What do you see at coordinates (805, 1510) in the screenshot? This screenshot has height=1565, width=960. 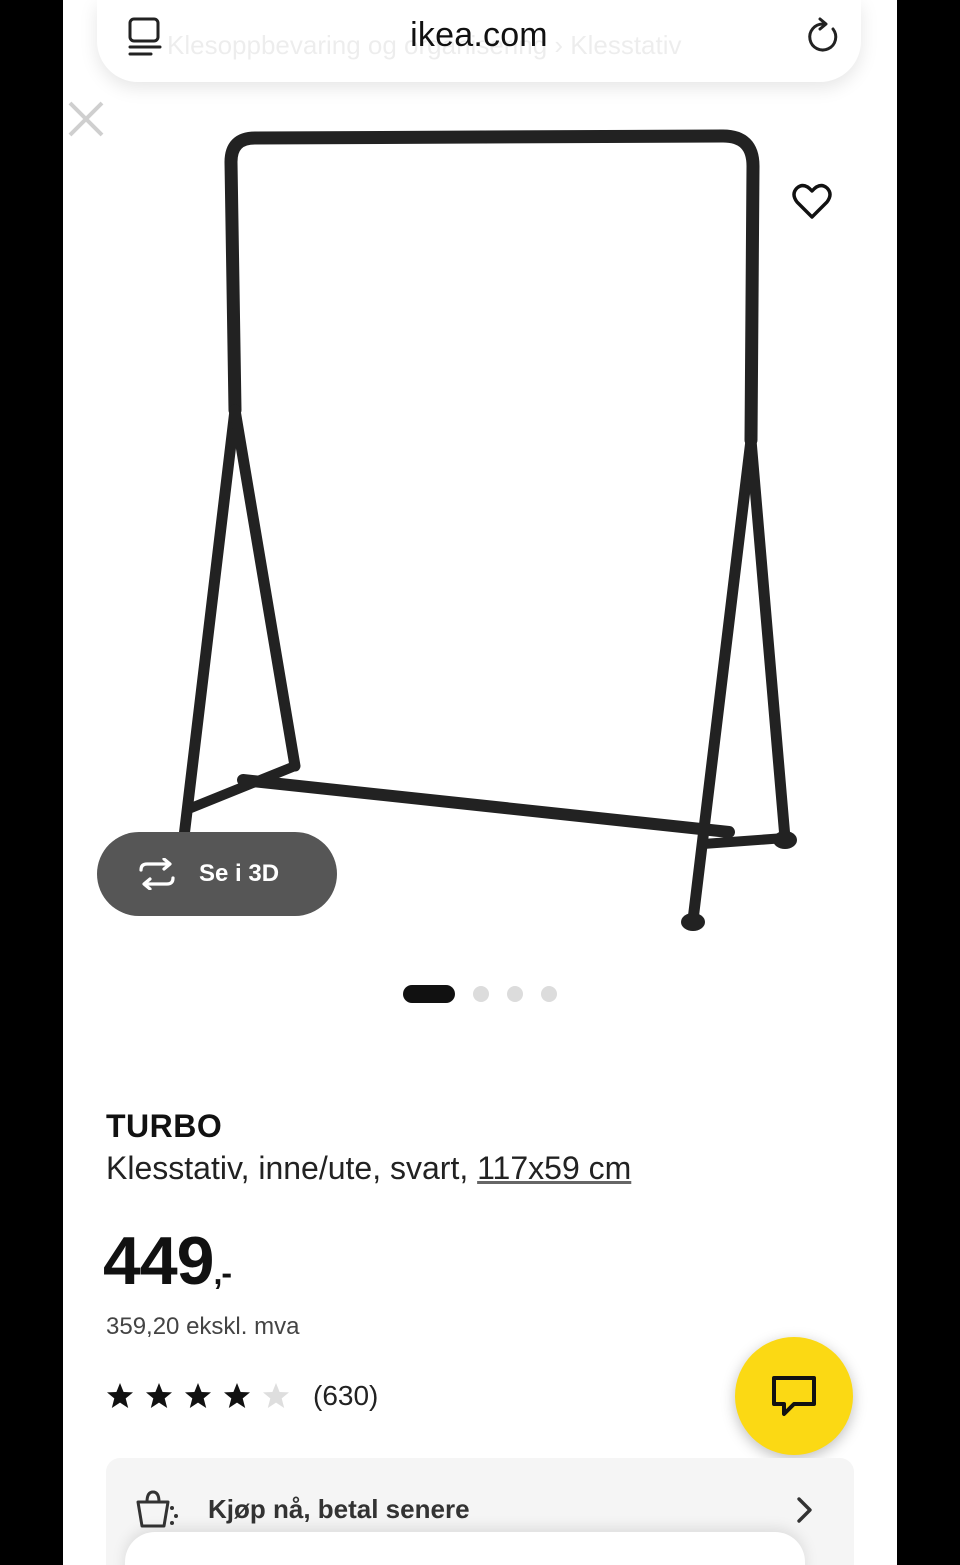 I see `chevron-right-icon` at bounding box center [805, 1510].